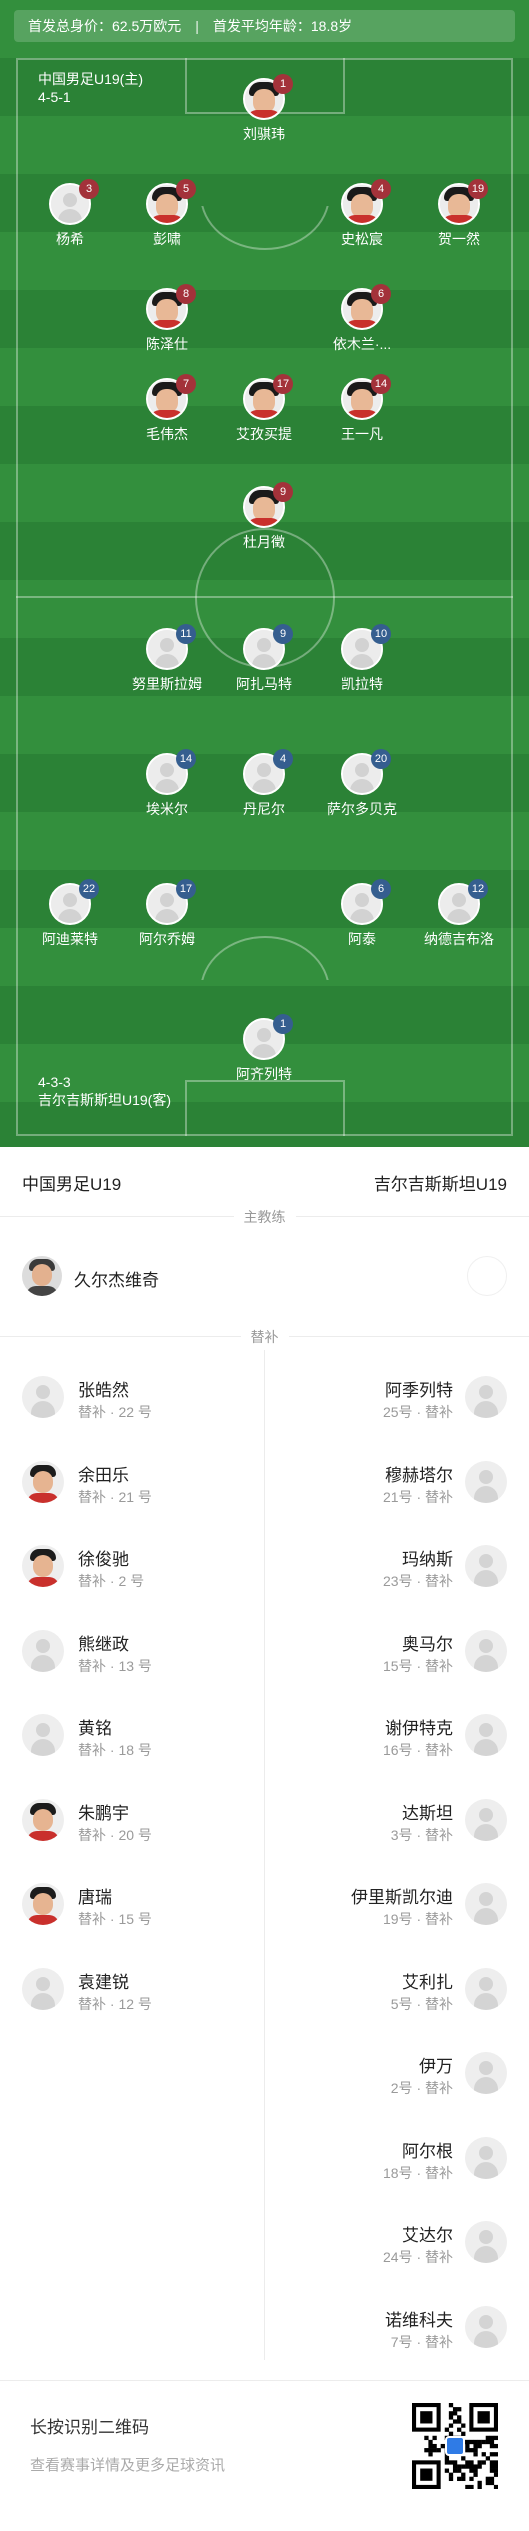 The image size is (529, 2531). I want to click on player-avatar: 20, so click(366, 772).